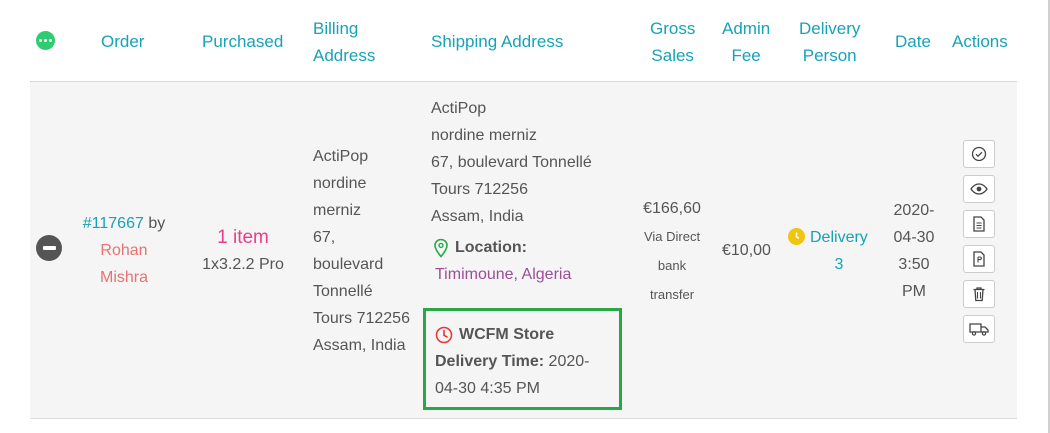 Image resolution: width=1050 pixels, height=433 pixels. Describe the element at coordinates (324, 237) in the screenshot. I see `billing-line: 67,` at that location.